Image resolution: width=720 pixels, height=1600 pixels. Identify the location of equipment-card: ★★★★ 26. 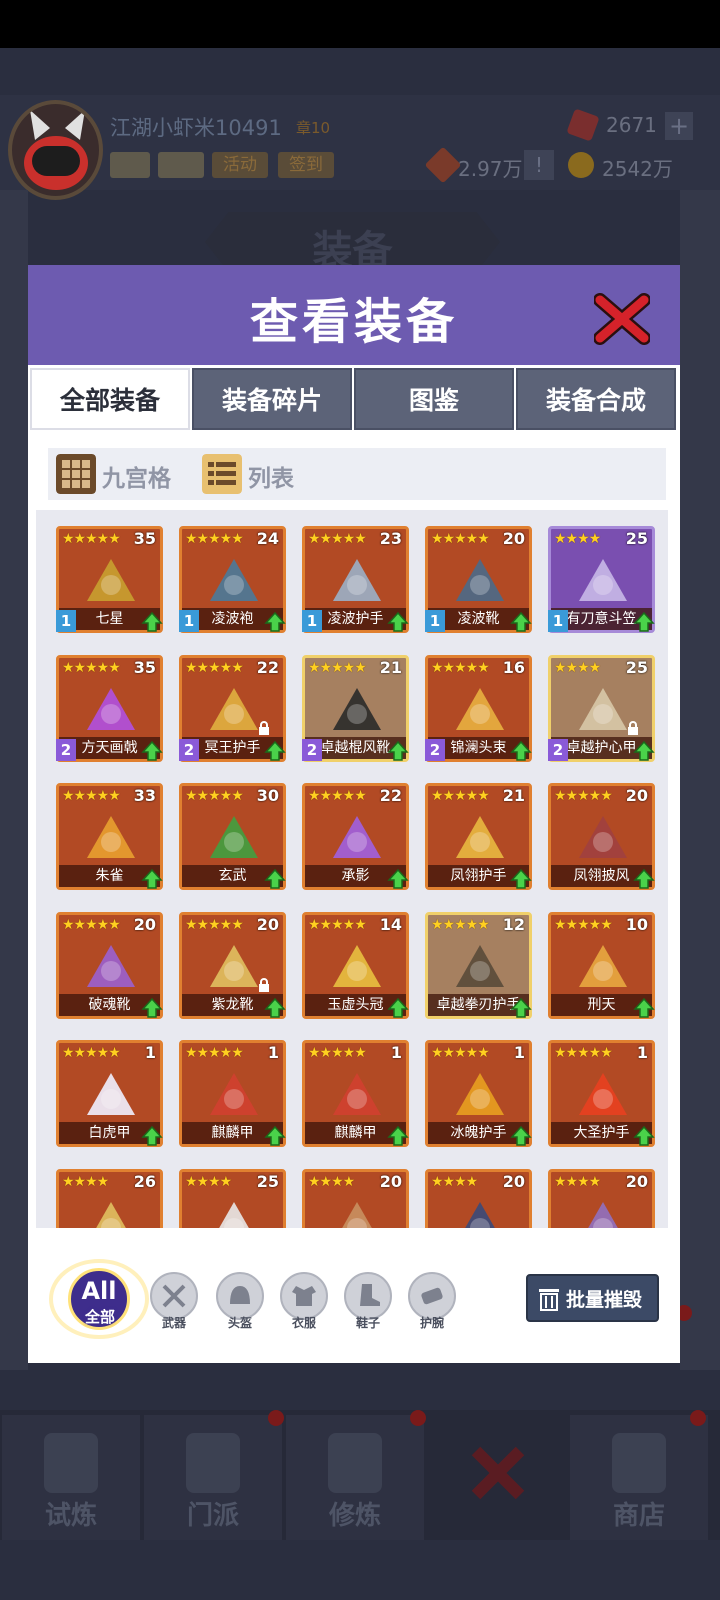
(109, 1198).